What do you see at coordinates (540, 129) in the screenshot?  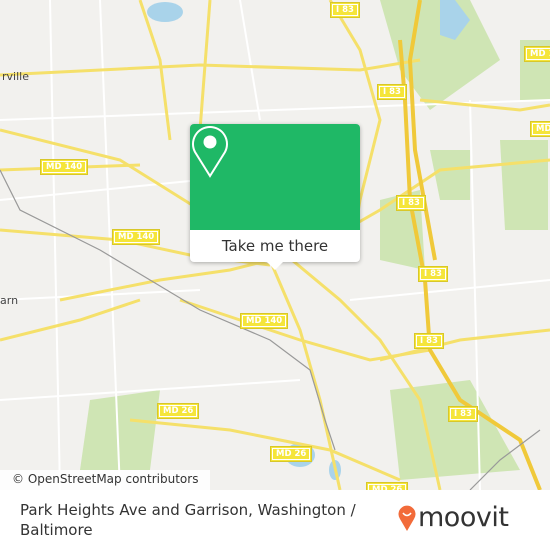 I see `highway-shield: MD` at bounding box center [540, 129].